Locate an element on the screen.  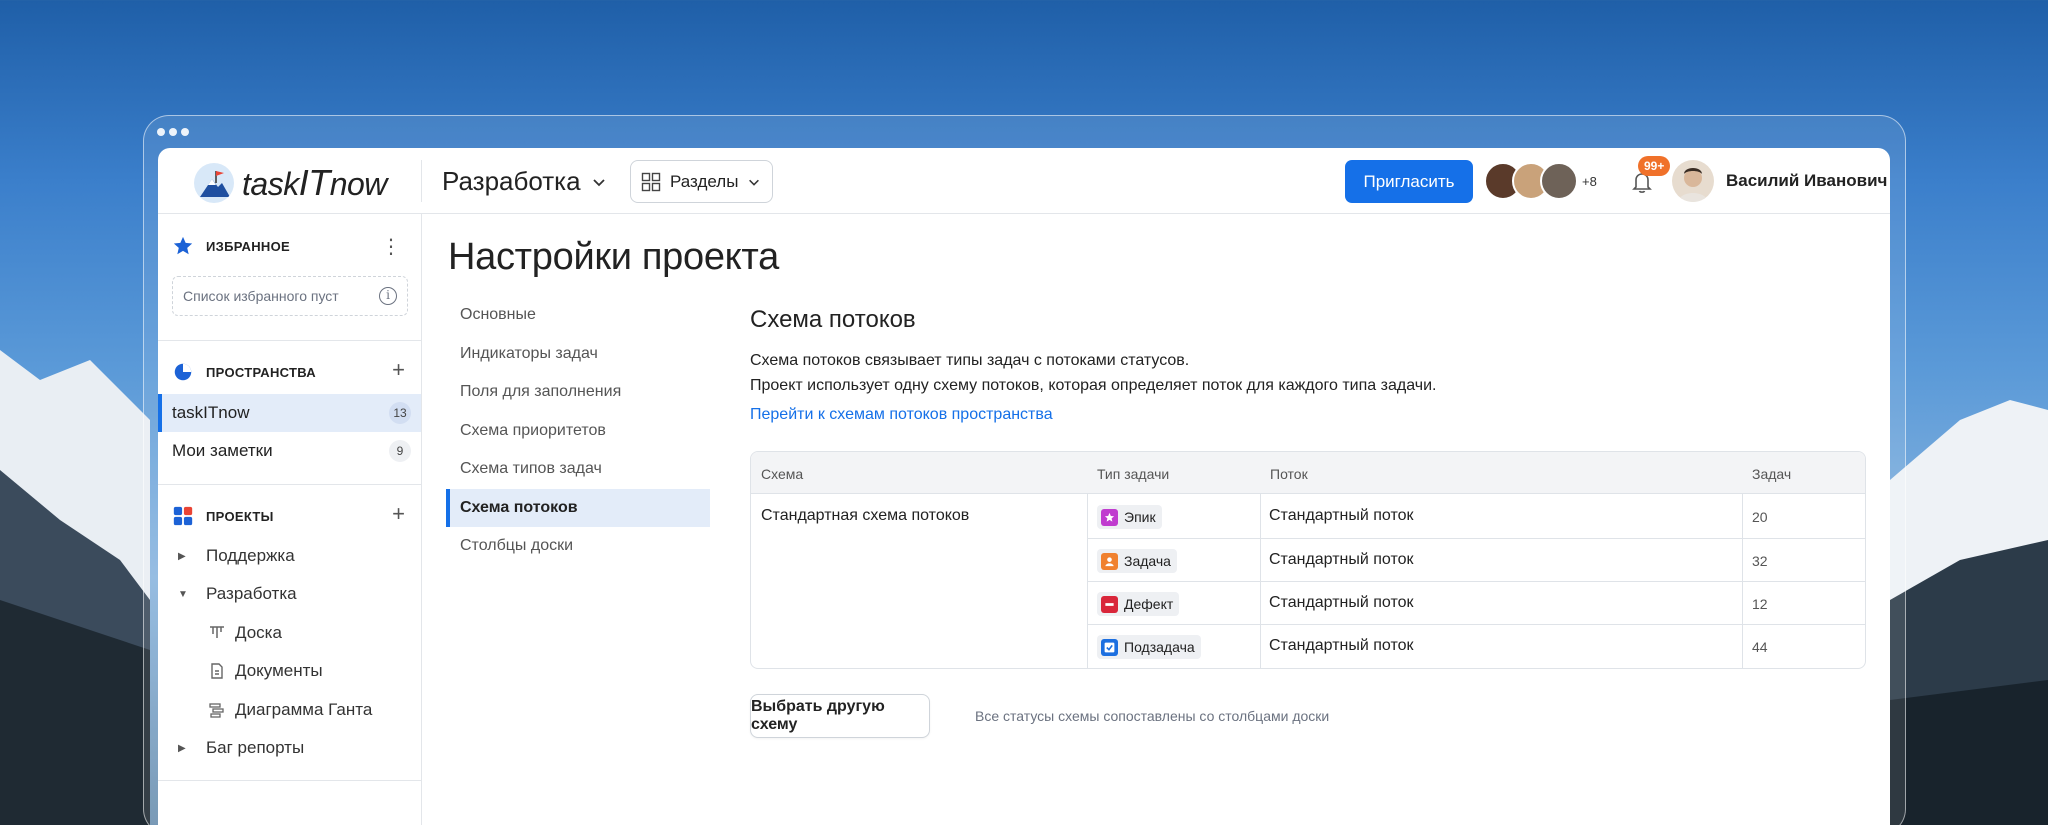
sidebar-item-bug-reports: ▶ Баг репорты is located at coordinates (289, 748).